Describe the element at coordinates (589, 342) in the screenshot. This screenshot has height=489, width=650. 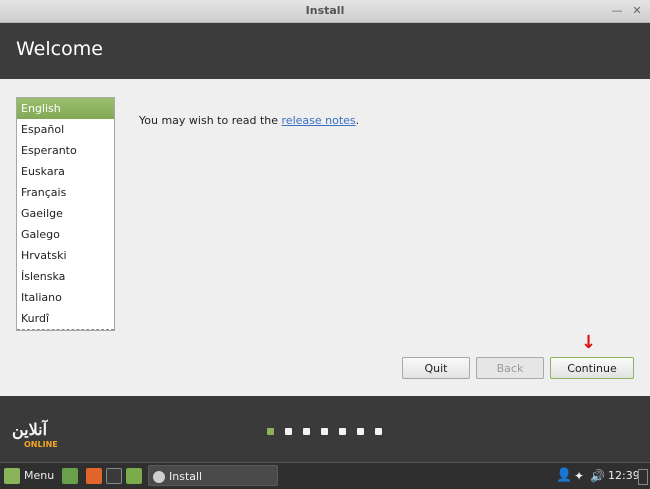
I see `arrow-down-icon: ↓` at that location.